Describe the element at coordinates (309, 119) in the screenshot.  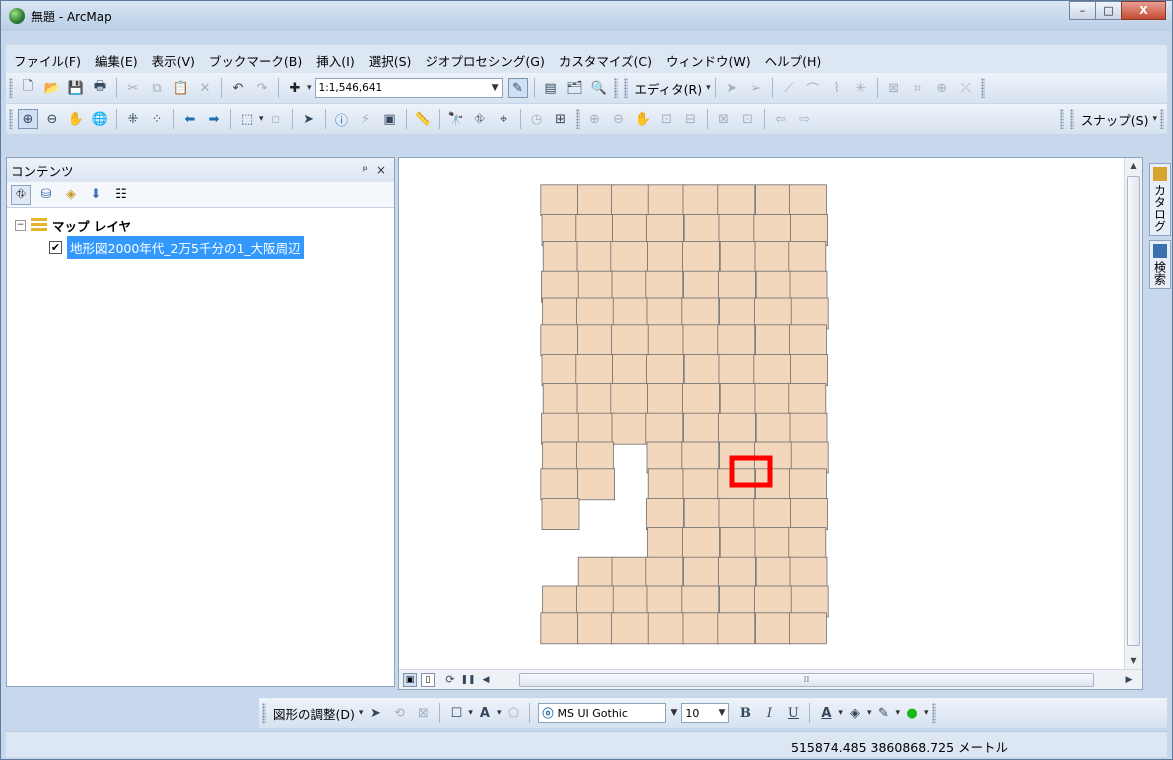
I see `select-elements-arrow-icon: ➤` at that location.